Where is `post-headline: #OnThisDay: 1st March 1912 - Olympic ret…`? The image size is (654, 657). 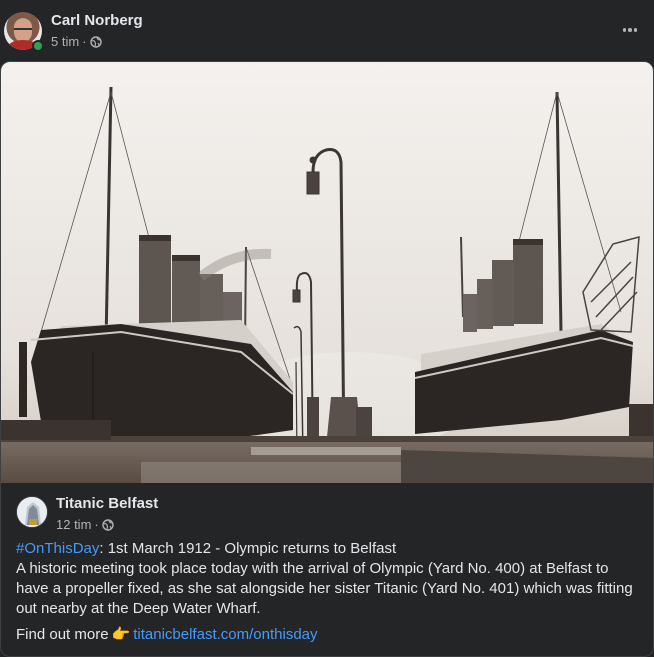
post-headline: #OnThisDay: 1st March 1912 - Olympic ret… is located at coordinates (328, 549).